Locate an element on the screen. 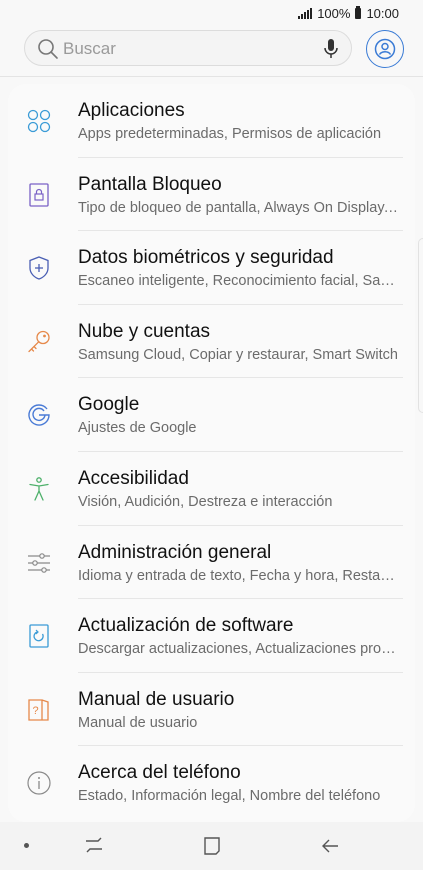  update-icon is located at coordinates (39, 636).